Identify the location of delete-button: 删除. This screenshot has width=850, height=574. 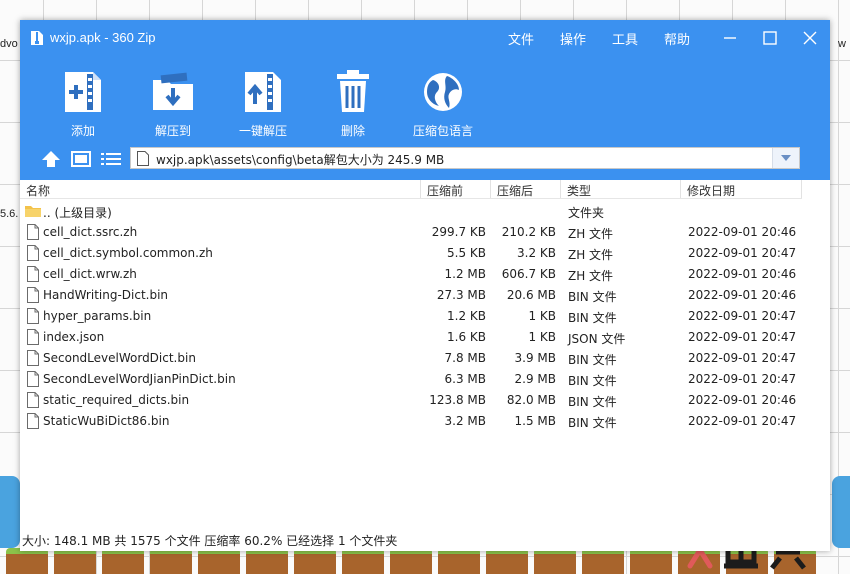
(353, 103).